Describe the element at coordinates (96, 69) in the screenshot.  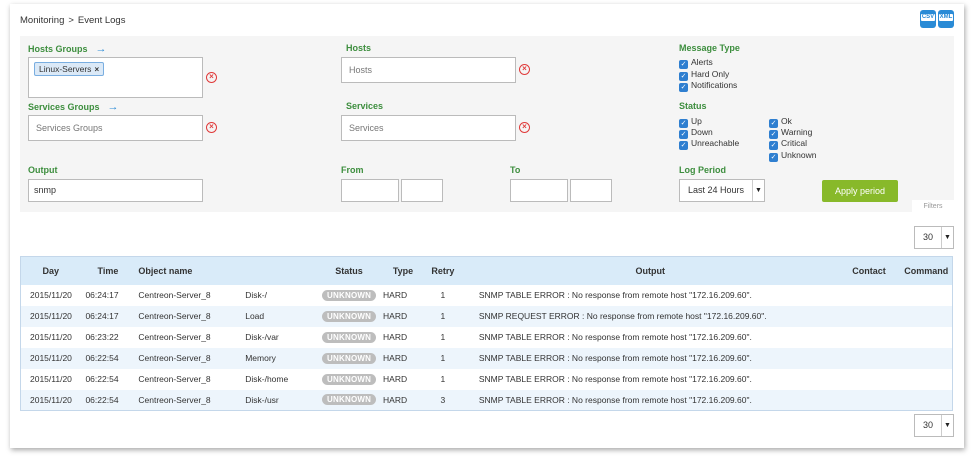
I see `remove-chip-icon: ×` at that location.